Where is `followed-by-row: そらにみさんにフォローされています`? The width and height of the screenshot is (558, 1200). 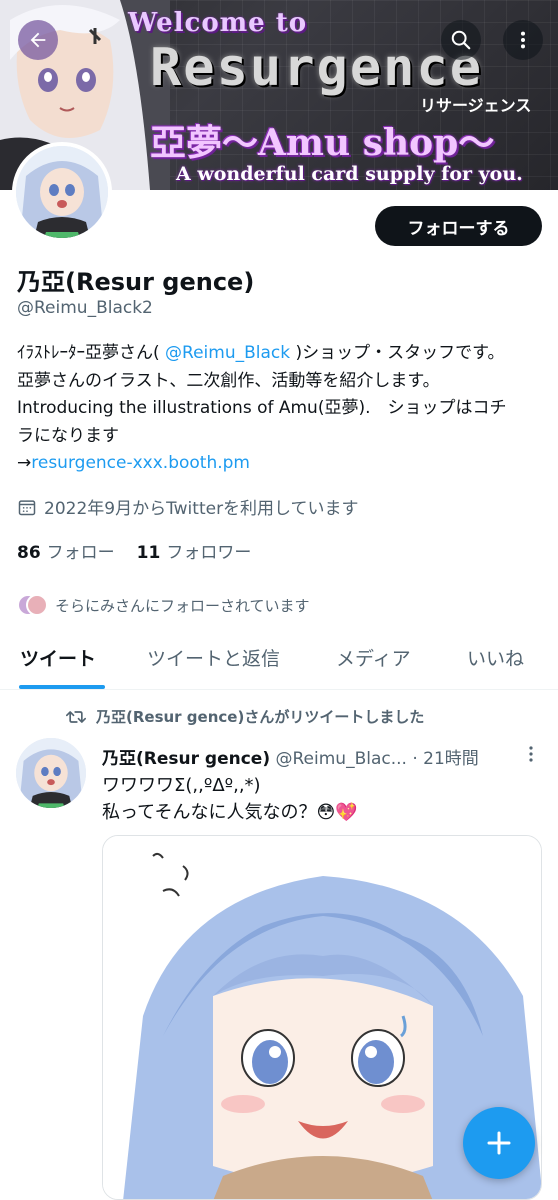
followed-by-row: そらにみさんにフォローされています is located at coordinates (163, 605).